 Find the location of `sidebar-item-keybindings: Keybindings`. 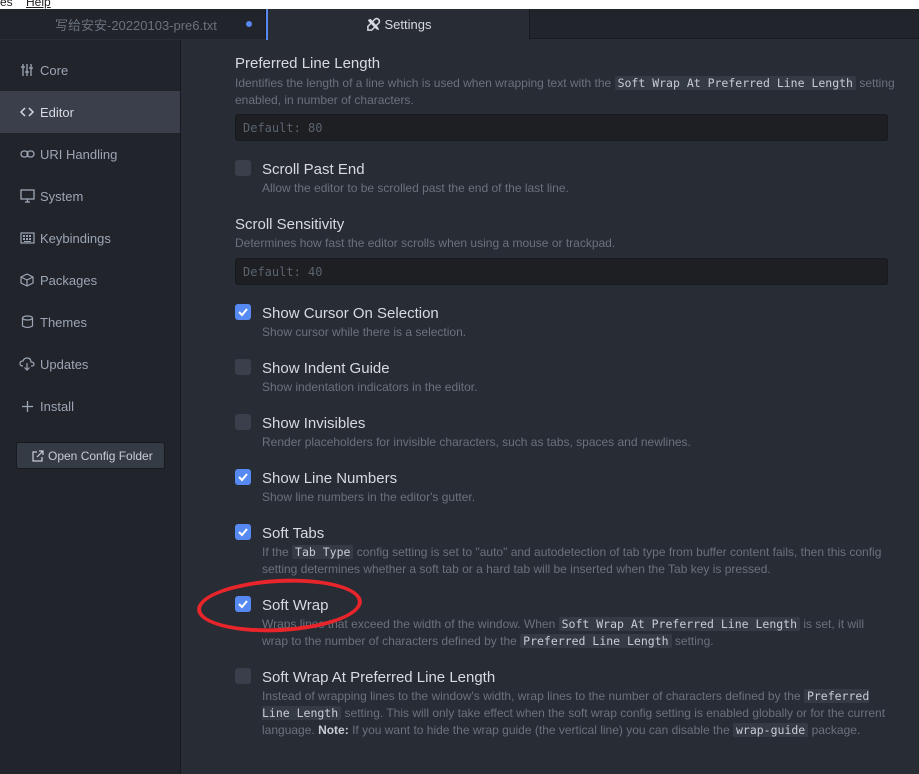

sidebar-item-keybindings: Keybindings is located at coordinates (90, 238).